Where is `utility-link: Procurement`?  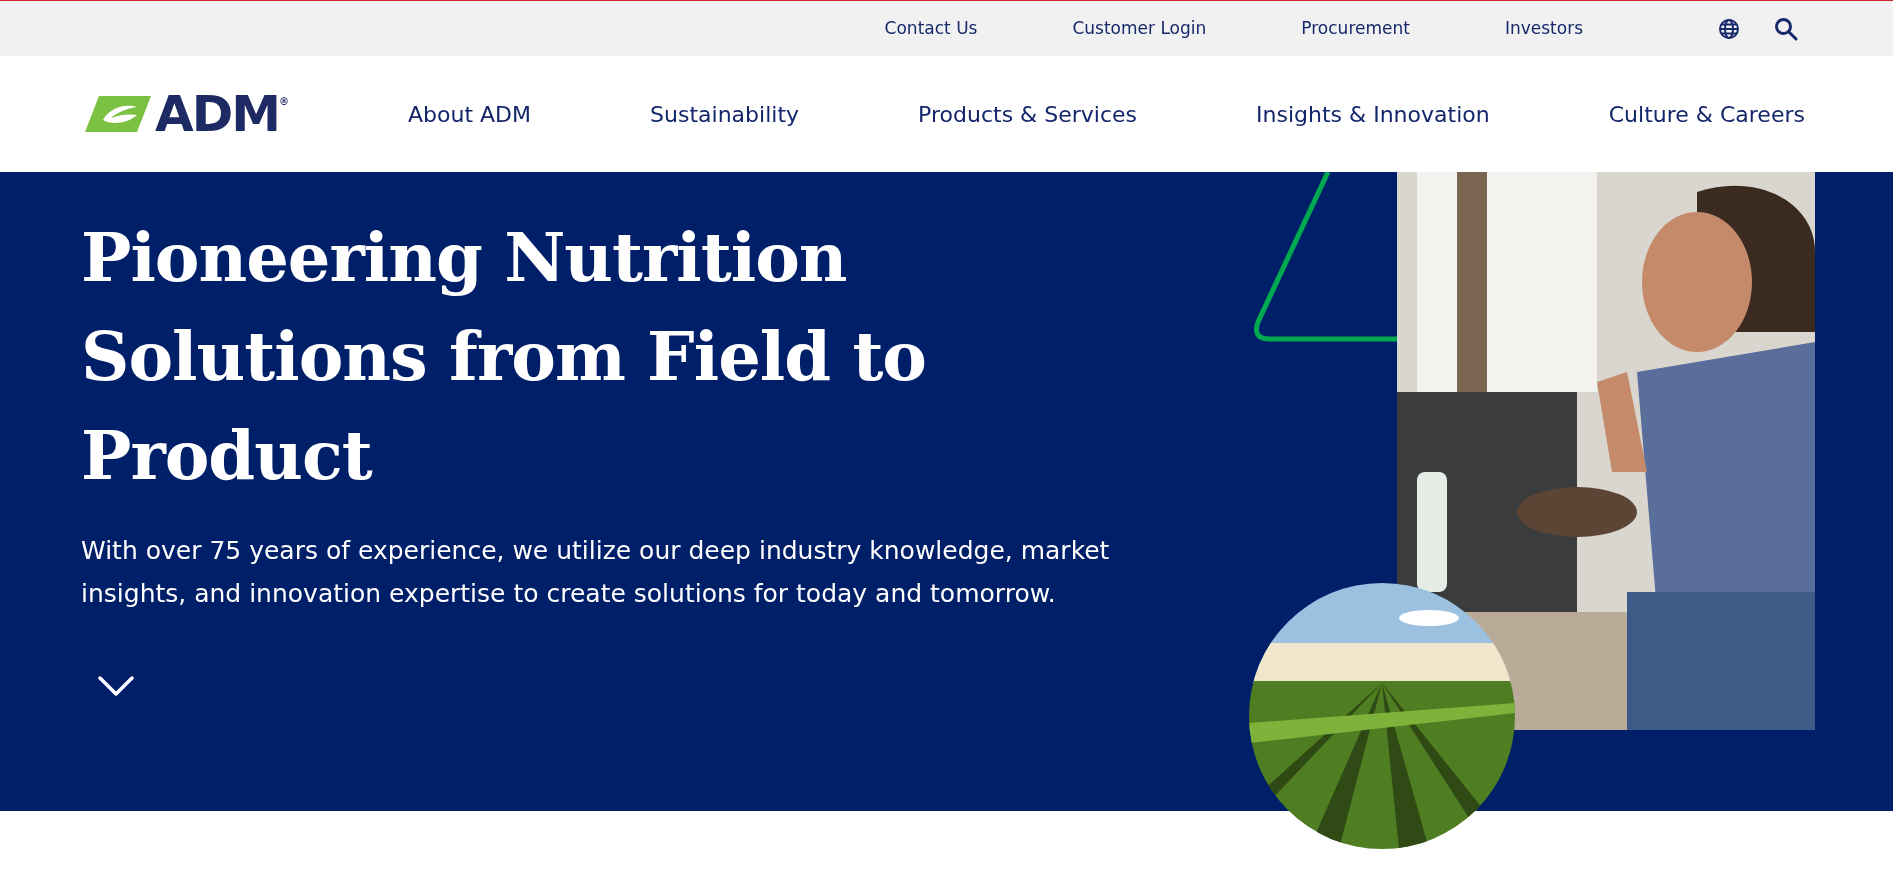
utility-link: Procurement is located at coordinates (1355, 28).